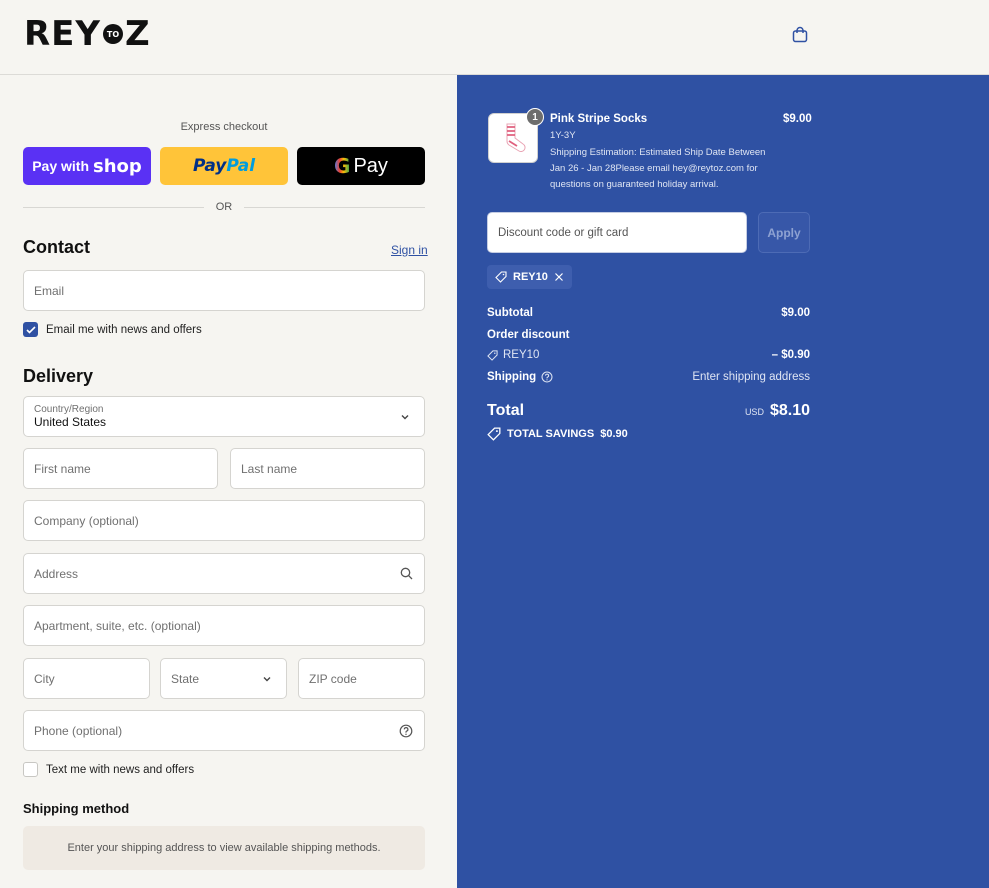  Describe the element at coordinates (70, 422) in the screenshot. I see `country-value: United States` at that location.